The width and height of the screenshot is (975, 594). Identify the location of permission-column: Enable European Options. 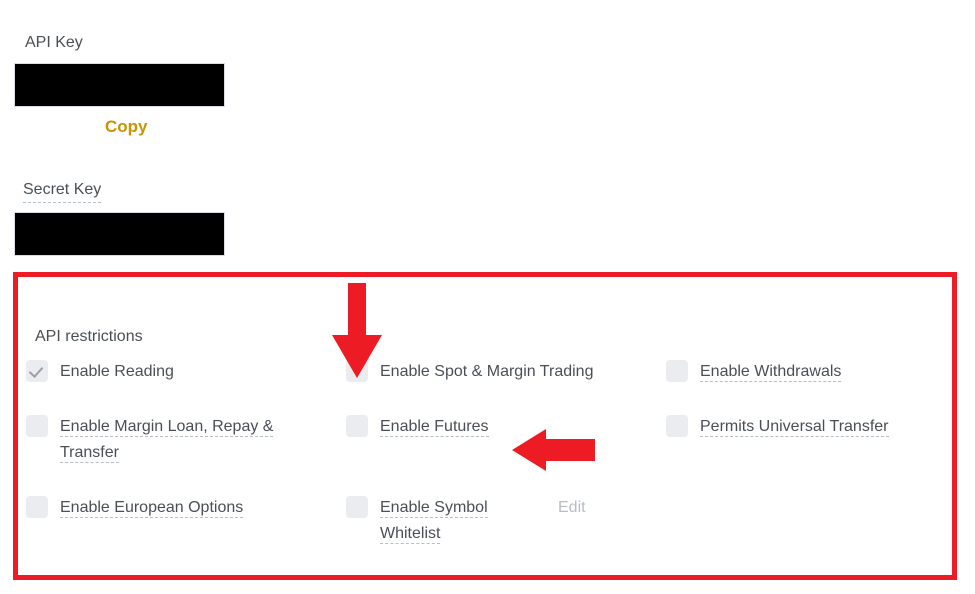
(186, 535).